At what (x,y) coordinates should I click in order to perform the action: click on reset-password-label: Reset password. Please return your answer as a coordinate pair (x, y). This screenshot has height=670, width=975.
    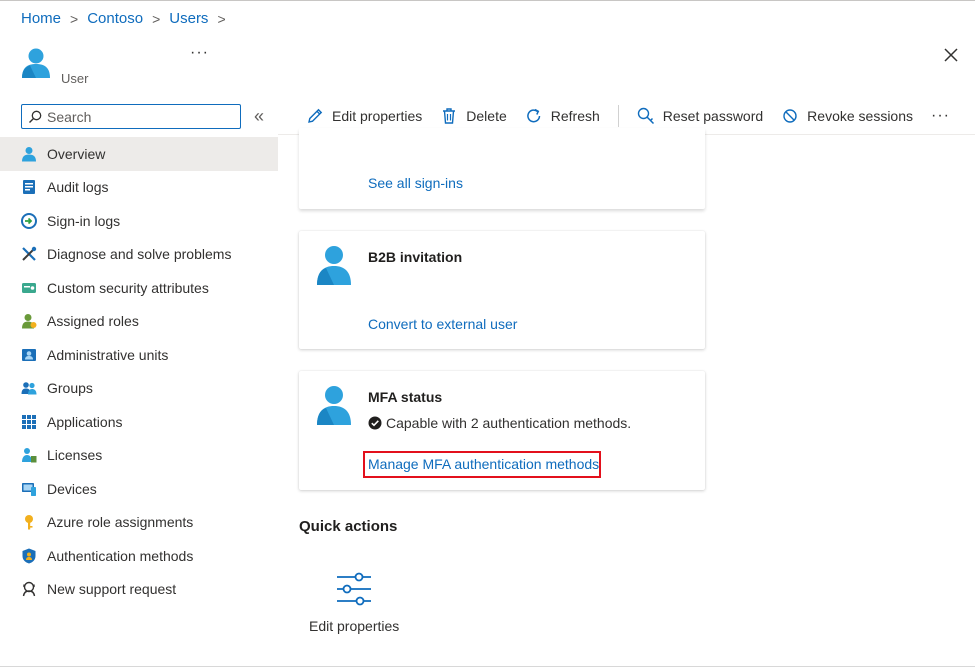
    Looking at the image, I should click on (713, 116).